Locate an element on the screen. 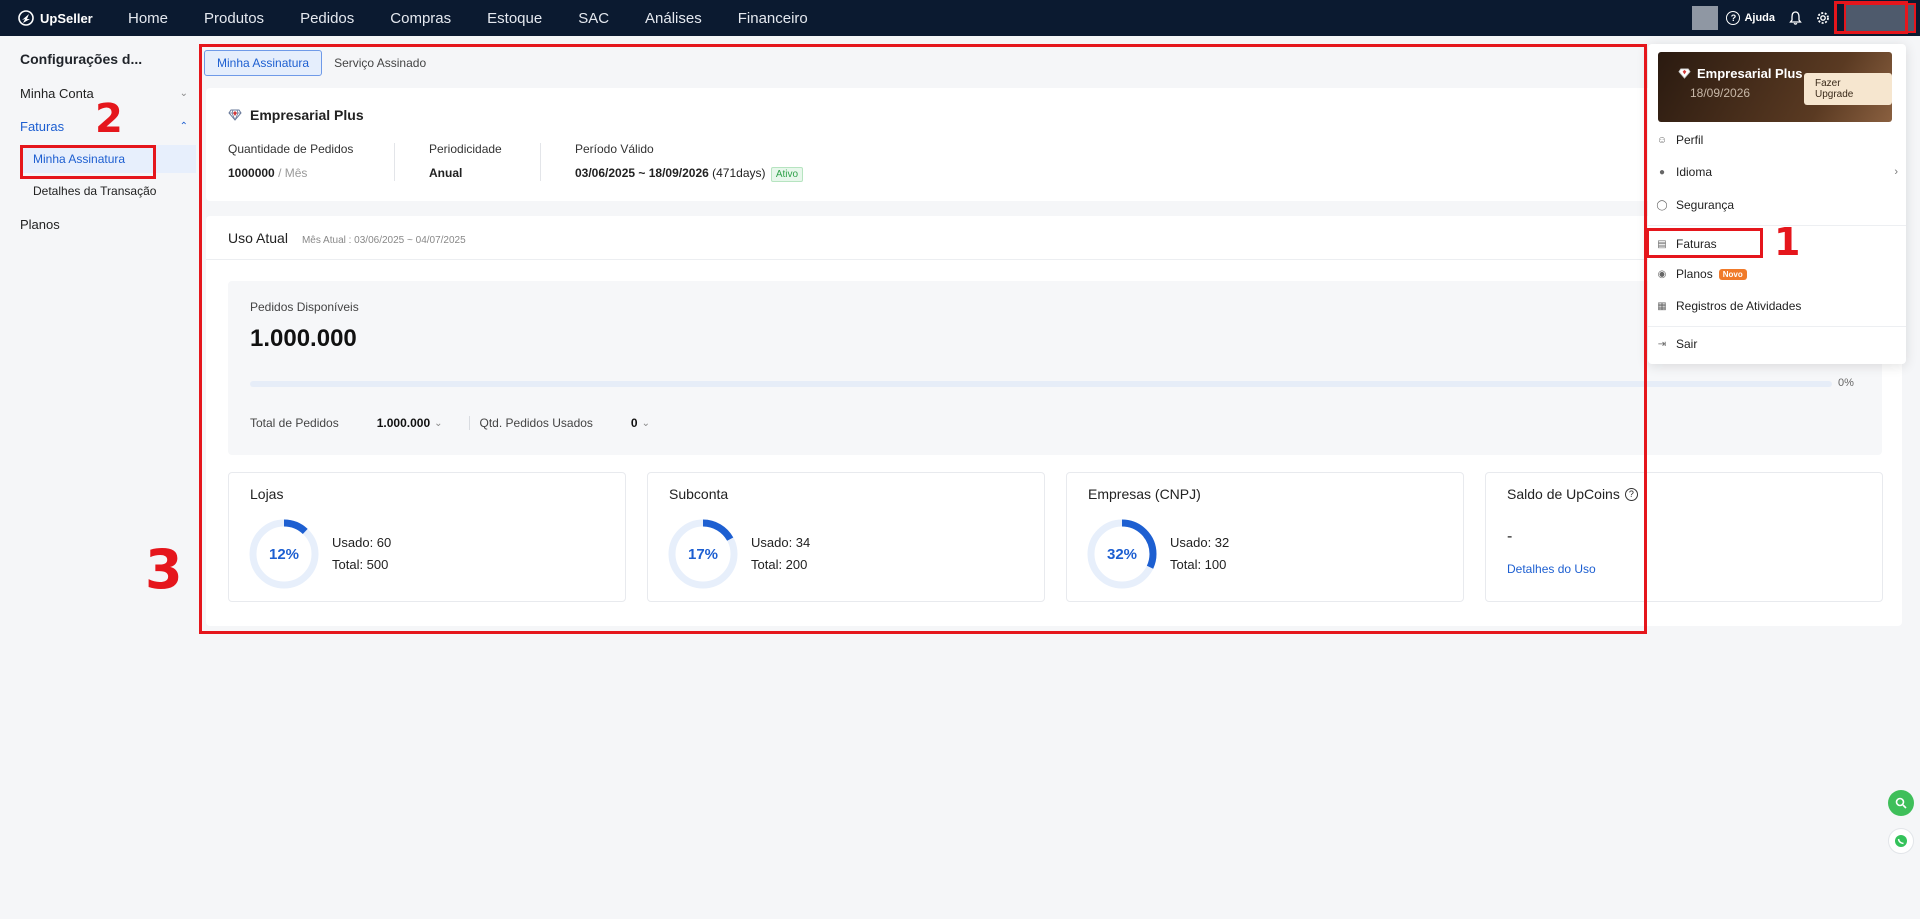 The width and height of the screenshot is (1920, 919). logout-icon: ⇥ is located at coordinates (1662, 344).